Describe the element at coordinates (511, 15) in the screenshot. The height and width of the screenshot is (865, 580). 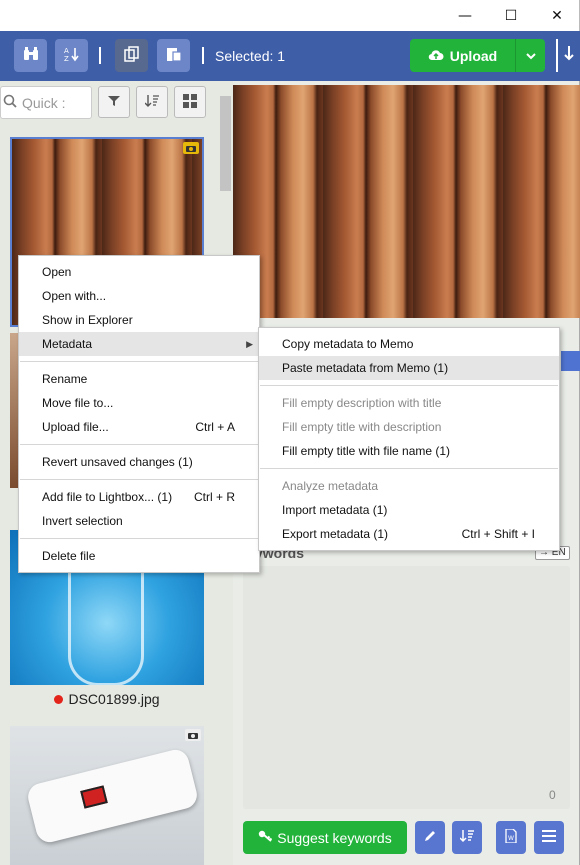
I see `maximize-button: ☐` at that location.